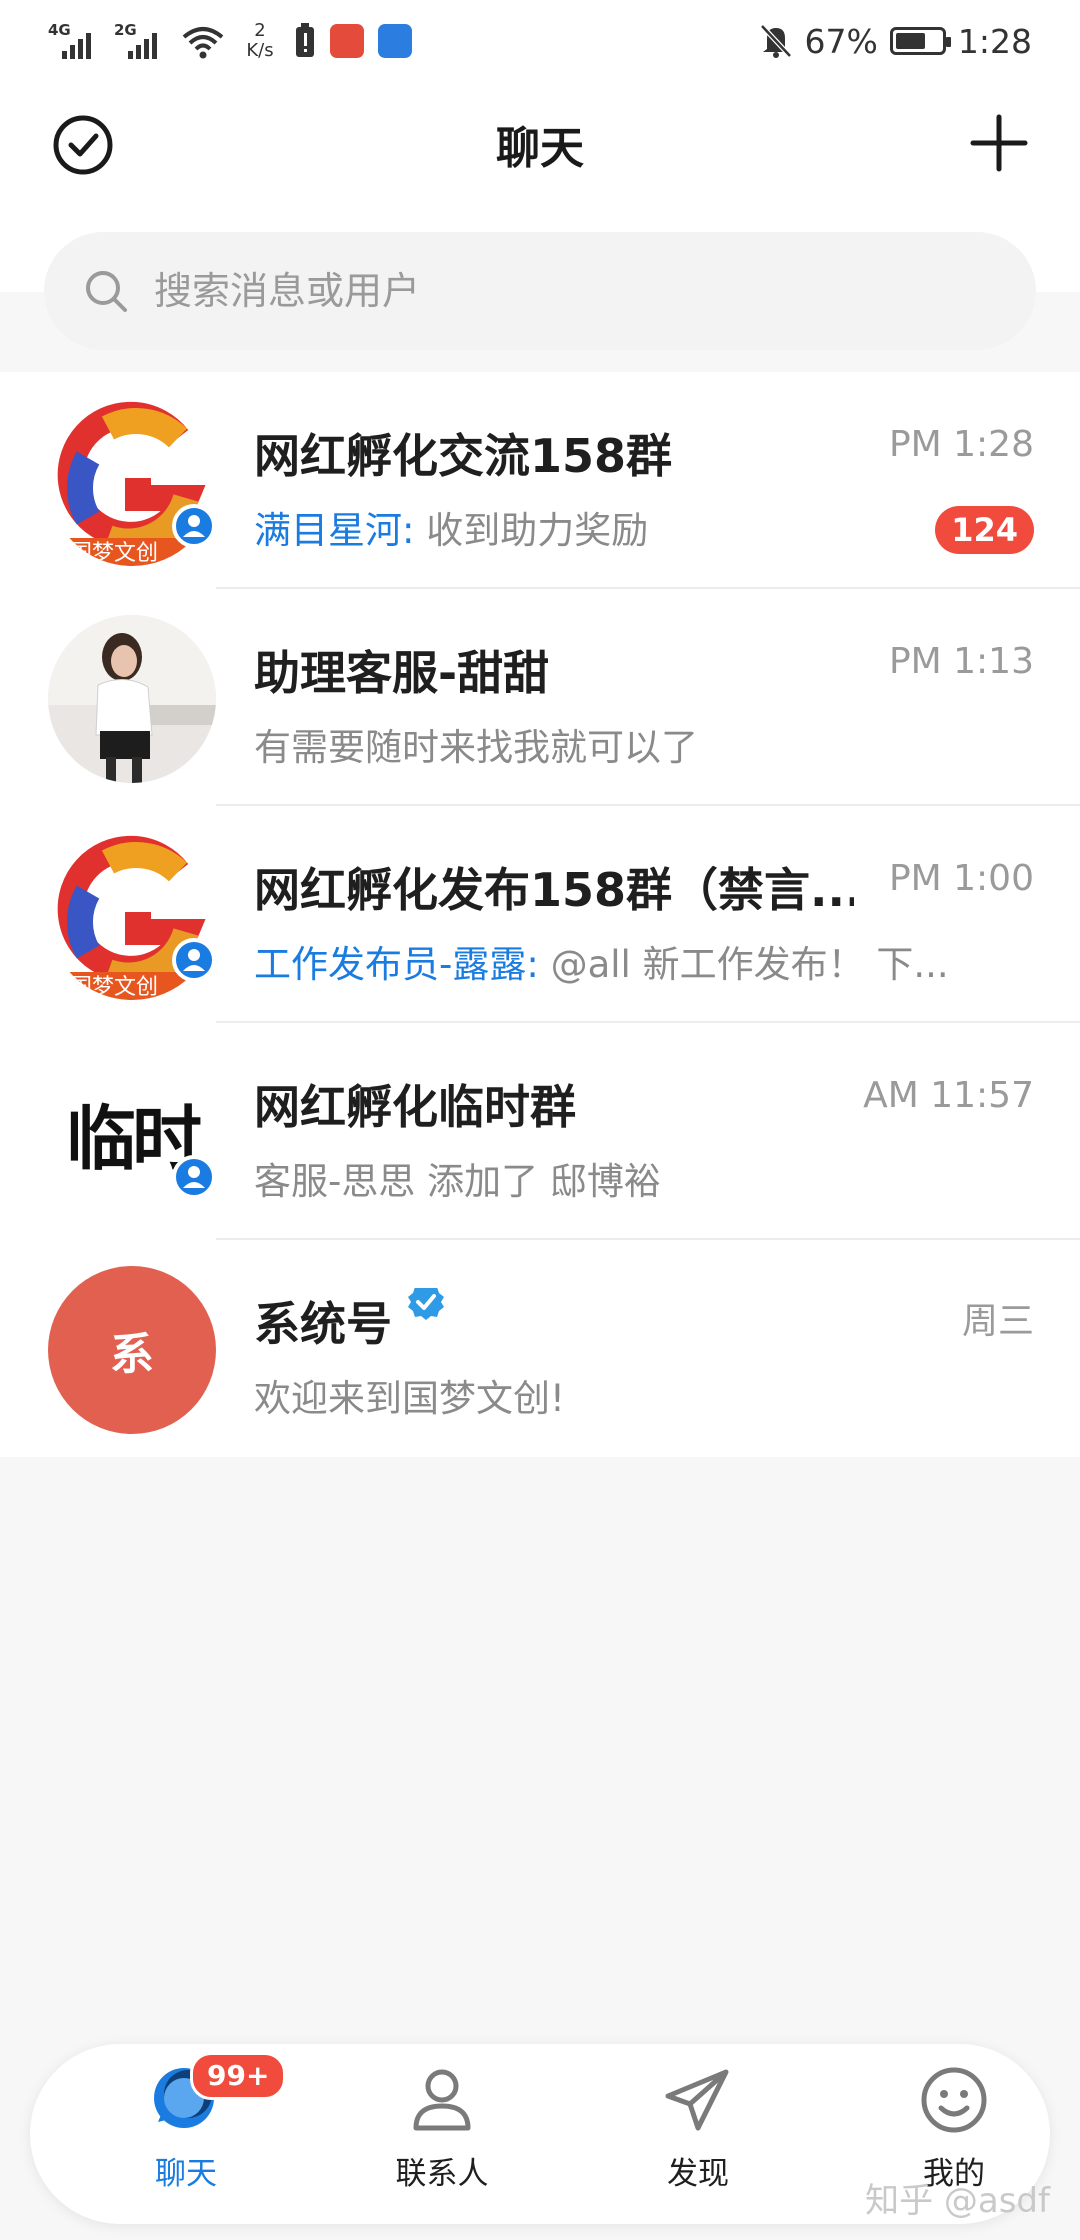  I want to click on chat-time: AM 11:57, so click(948, 1095).